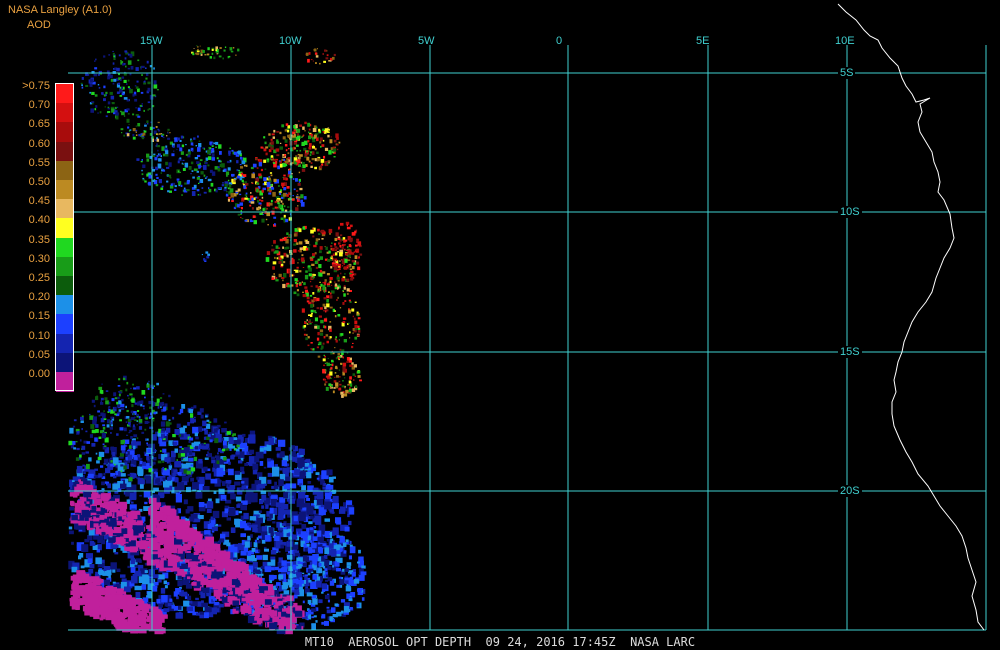 This screenshot has width=1000, height=650. I want to click on longitude-label: 5E, so click(703, 41).